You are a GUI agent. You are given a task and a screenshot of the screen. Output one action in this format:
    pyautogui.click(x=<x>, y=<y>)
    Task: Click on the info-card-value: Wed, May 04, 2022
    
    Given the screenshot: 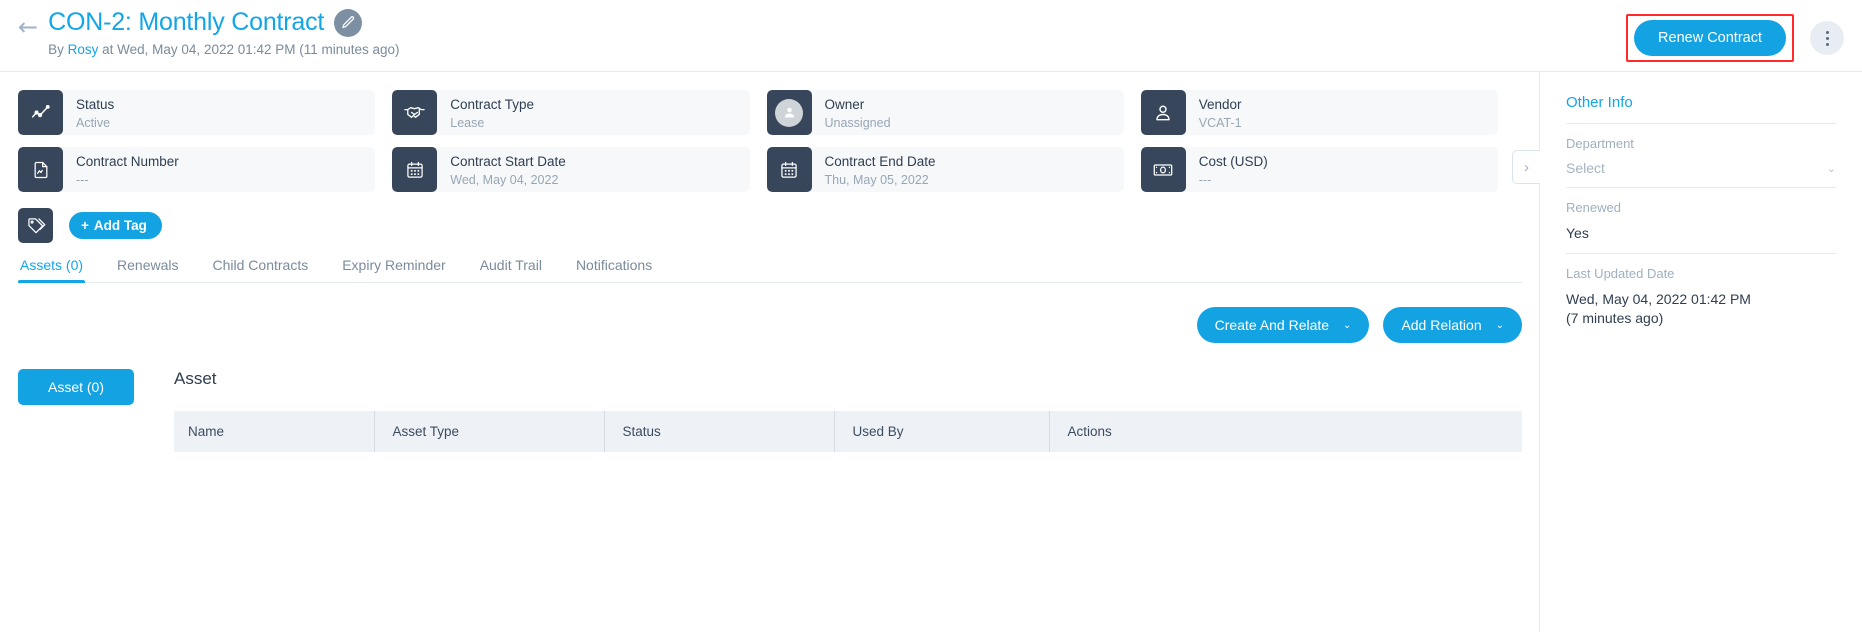 What is the action you would take?
    pyautogui.click(x=504, y=180)
    